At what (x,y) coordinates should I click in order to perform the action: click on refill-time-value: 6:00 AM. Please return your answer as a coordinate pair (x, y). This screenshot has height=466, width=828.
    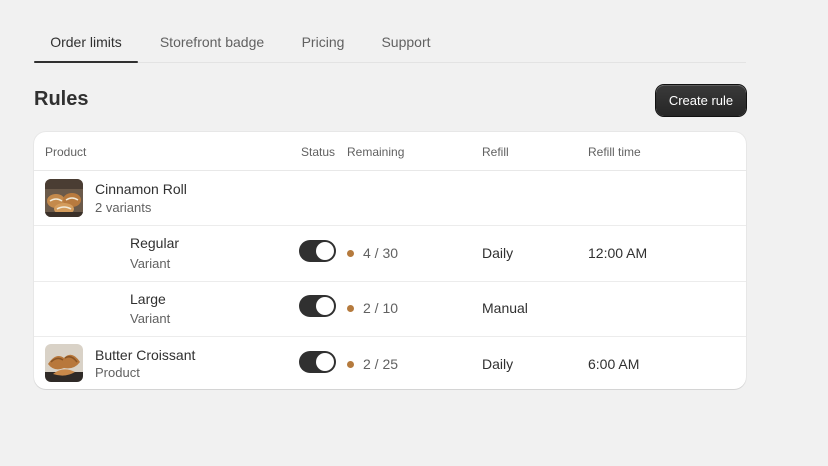
    Looking at the image, I should click on (614, 364).